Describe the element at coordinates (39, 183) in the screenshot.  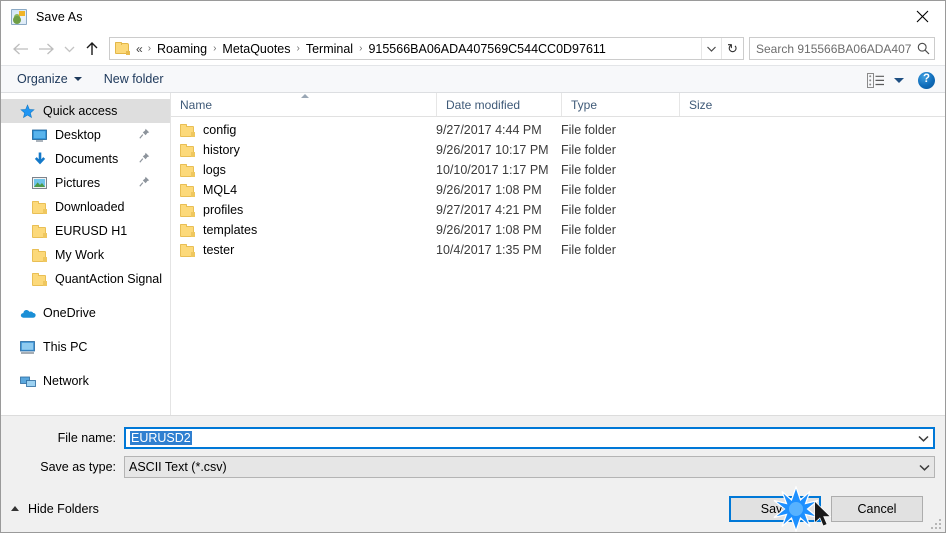
I see `picture-icon` at that location.